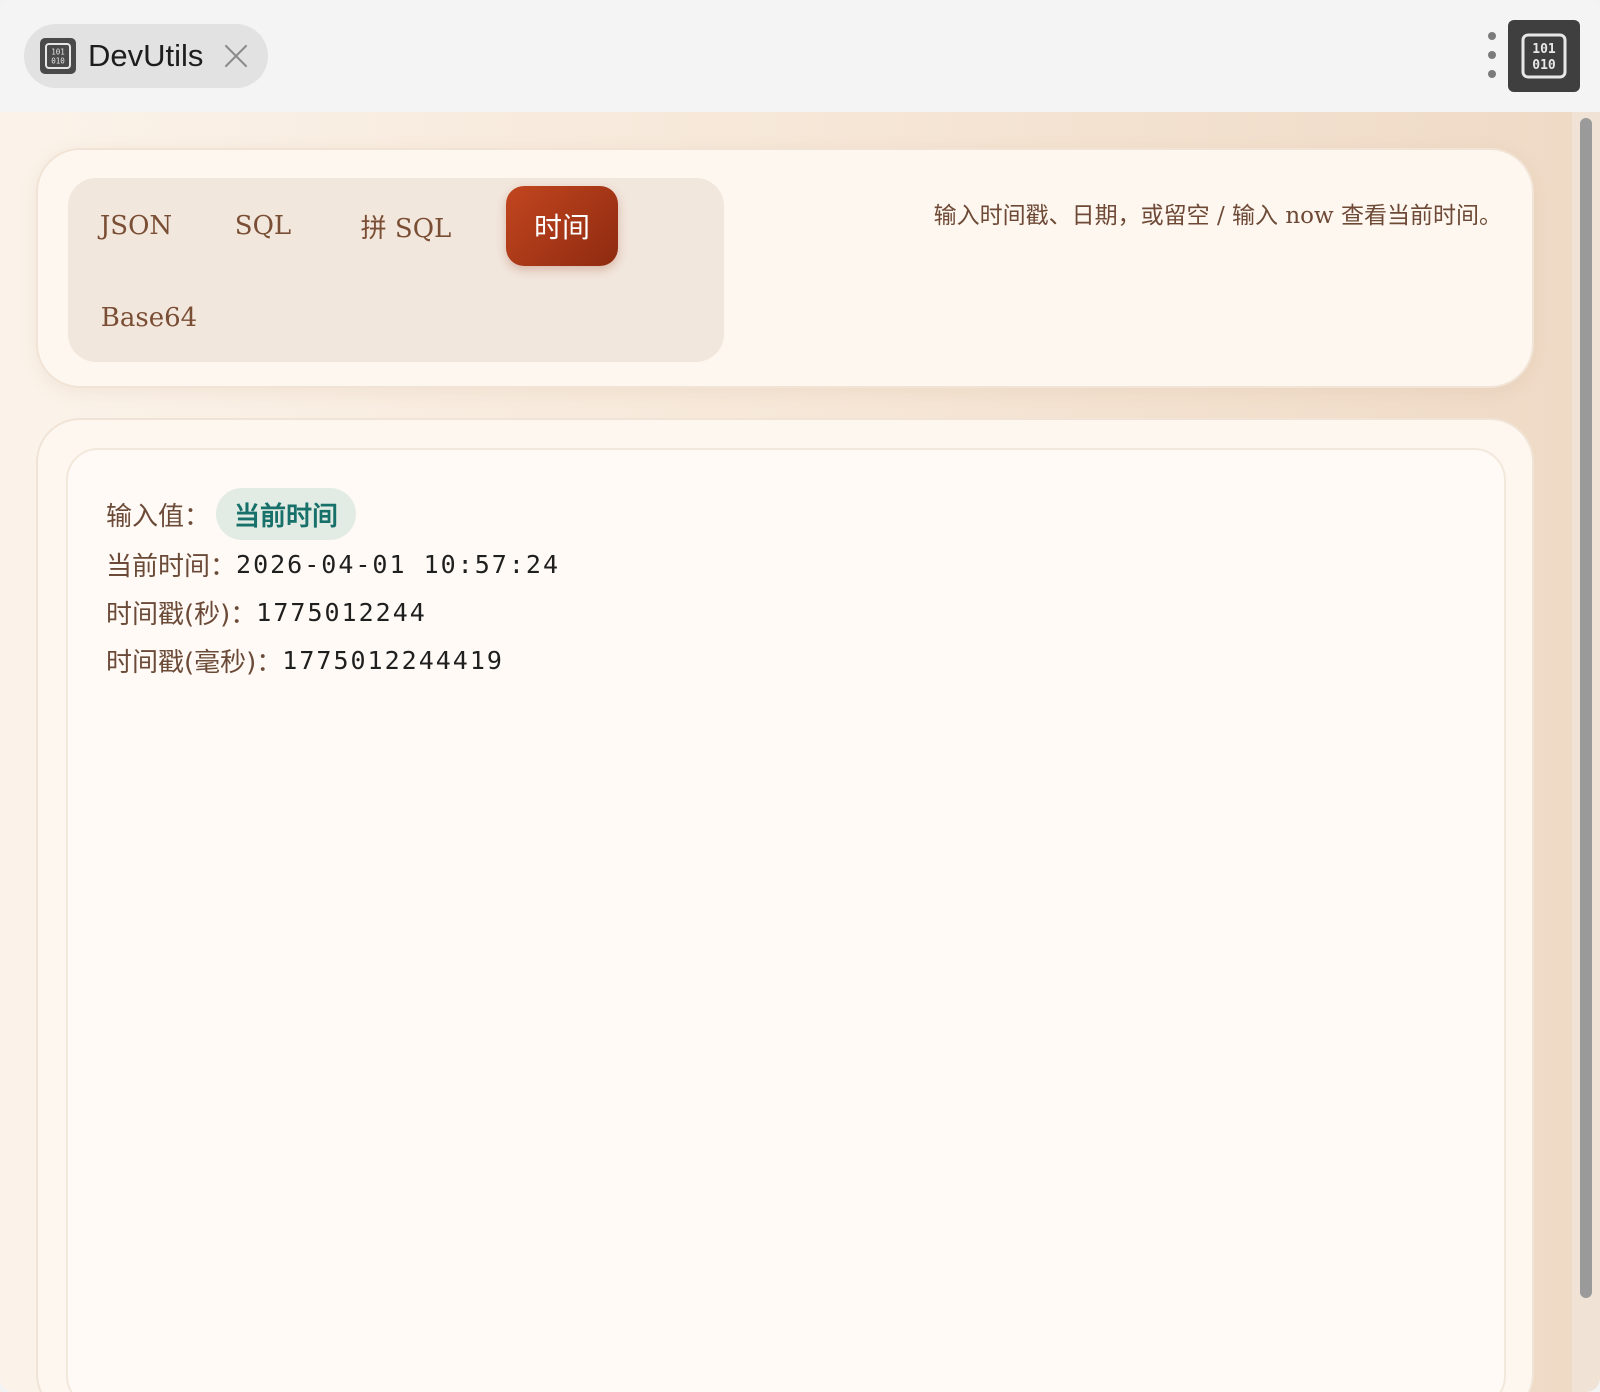  What do you see at coordinates (158, 516) in the screenshot?
I see `input-label: 输入值：` at bounding box center [158, 516].